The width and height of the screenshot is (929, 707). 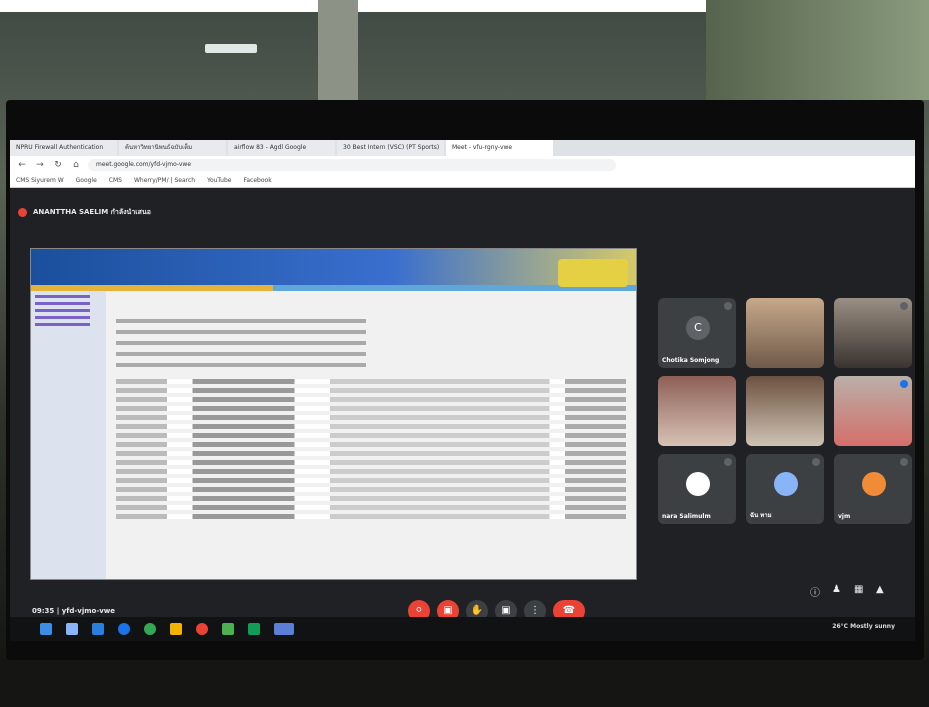 What do you see at coordinates (88, 611) in the screenshot?
I see `meeting-code: yfd-vjmo-vwe` at bounding box center [88, 611].